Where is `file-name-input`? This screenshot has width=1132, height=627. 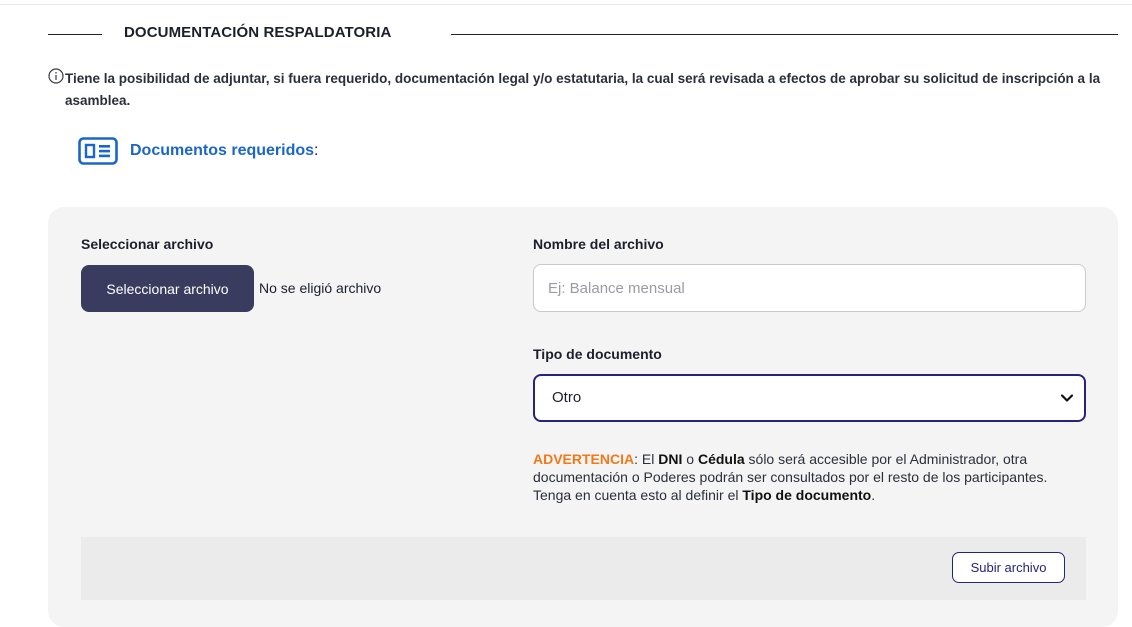
file-name-input is located at coordinates (809, 288).